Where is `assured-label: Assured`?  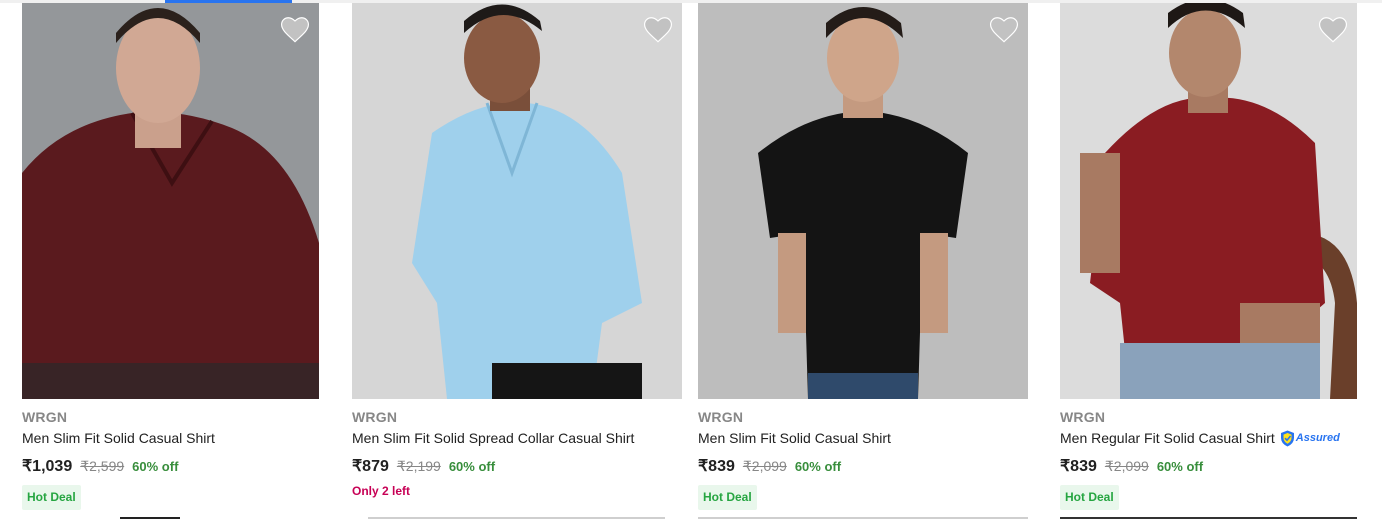 assured-label: Assured is located at coordinates (1317, 438).